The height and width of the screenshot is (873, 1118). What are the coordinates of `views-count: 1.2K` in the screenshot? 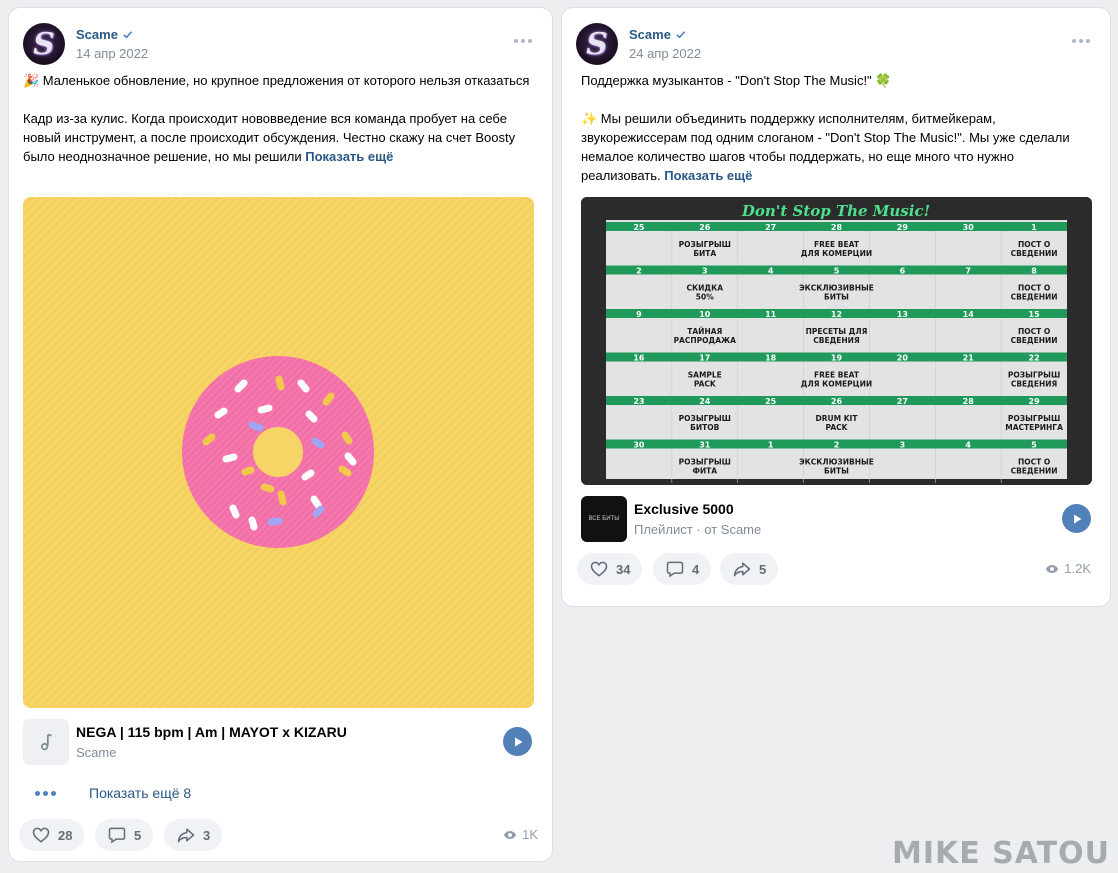 It's located at (1077, 568).